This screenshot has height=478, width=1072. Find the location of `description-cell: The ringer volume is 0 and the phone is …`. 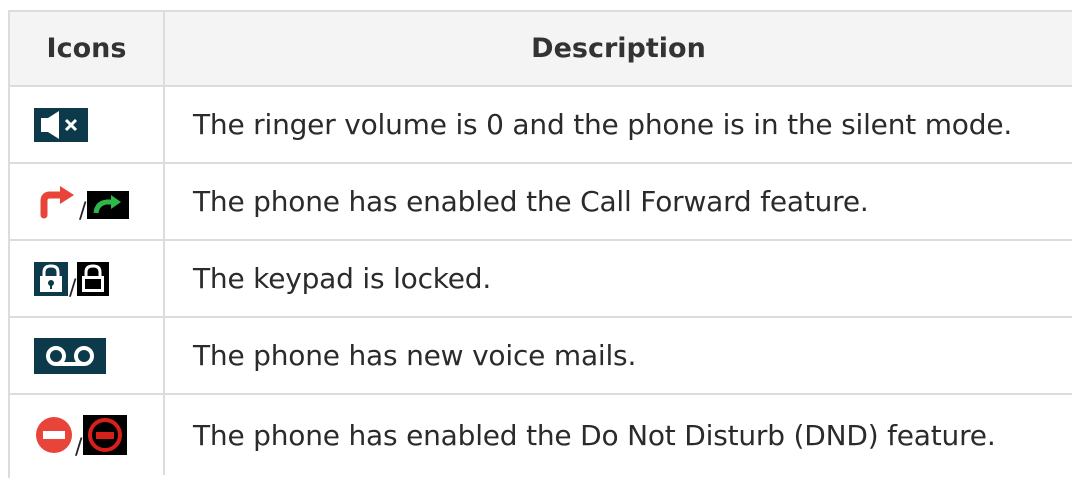

description-cell: The ringer volume is 0 and the phone is … is located at coordinates (618, 124).